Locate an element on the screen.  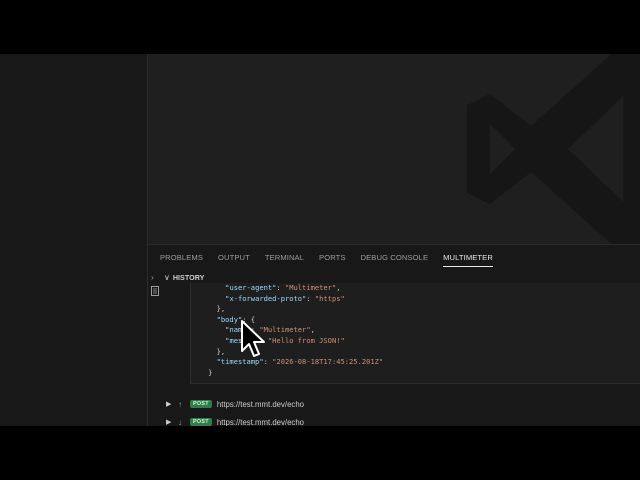
json-value: "Hello from JSON!" is located at coordinates (306, 340).